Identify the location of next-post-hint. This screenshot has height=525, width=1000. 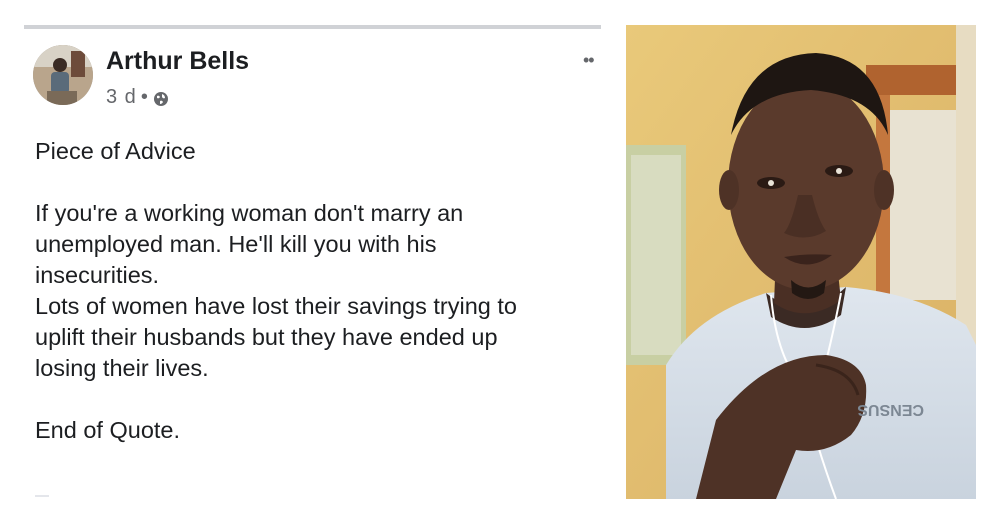
(42, 496).